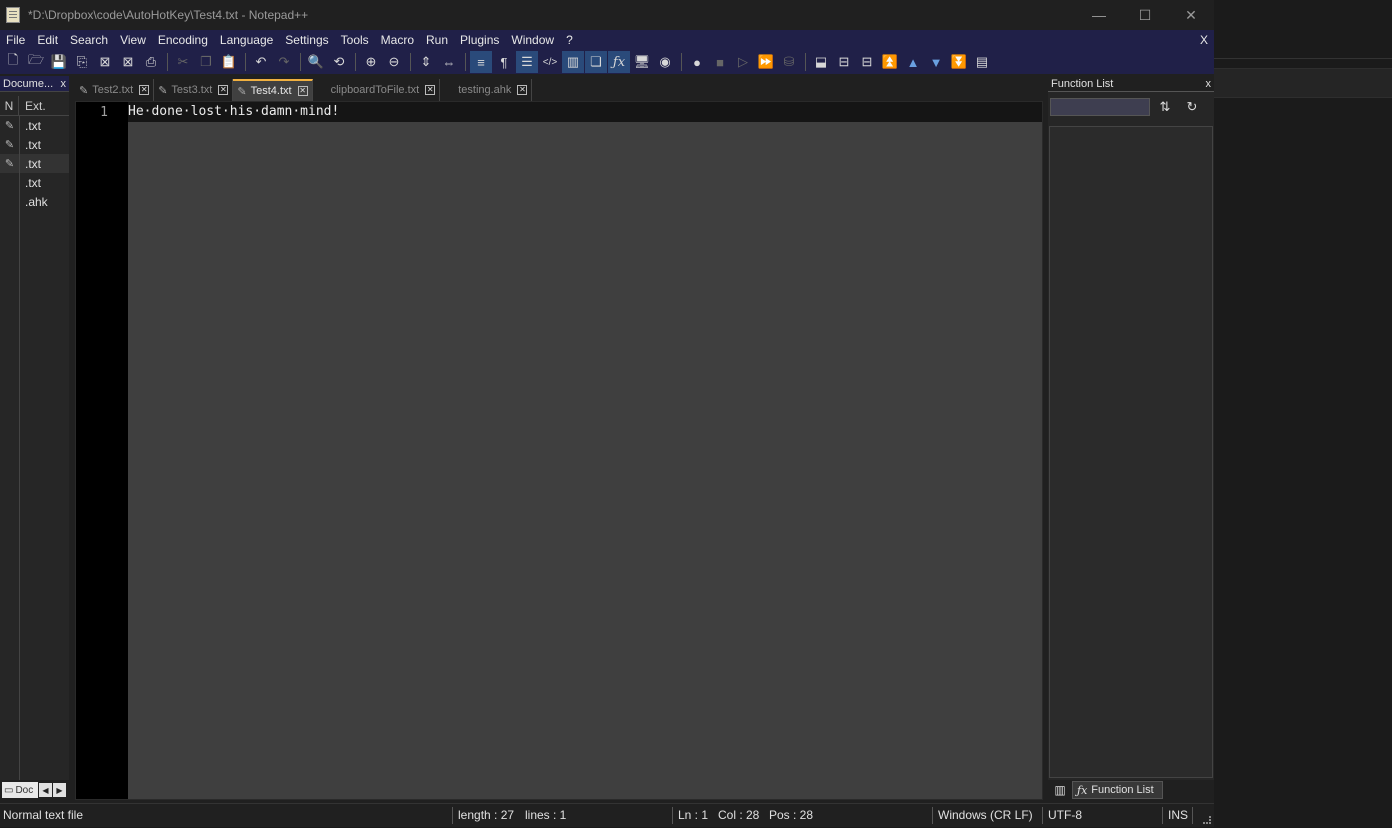  I want to click on column-header-n: N, so click(9, 105).